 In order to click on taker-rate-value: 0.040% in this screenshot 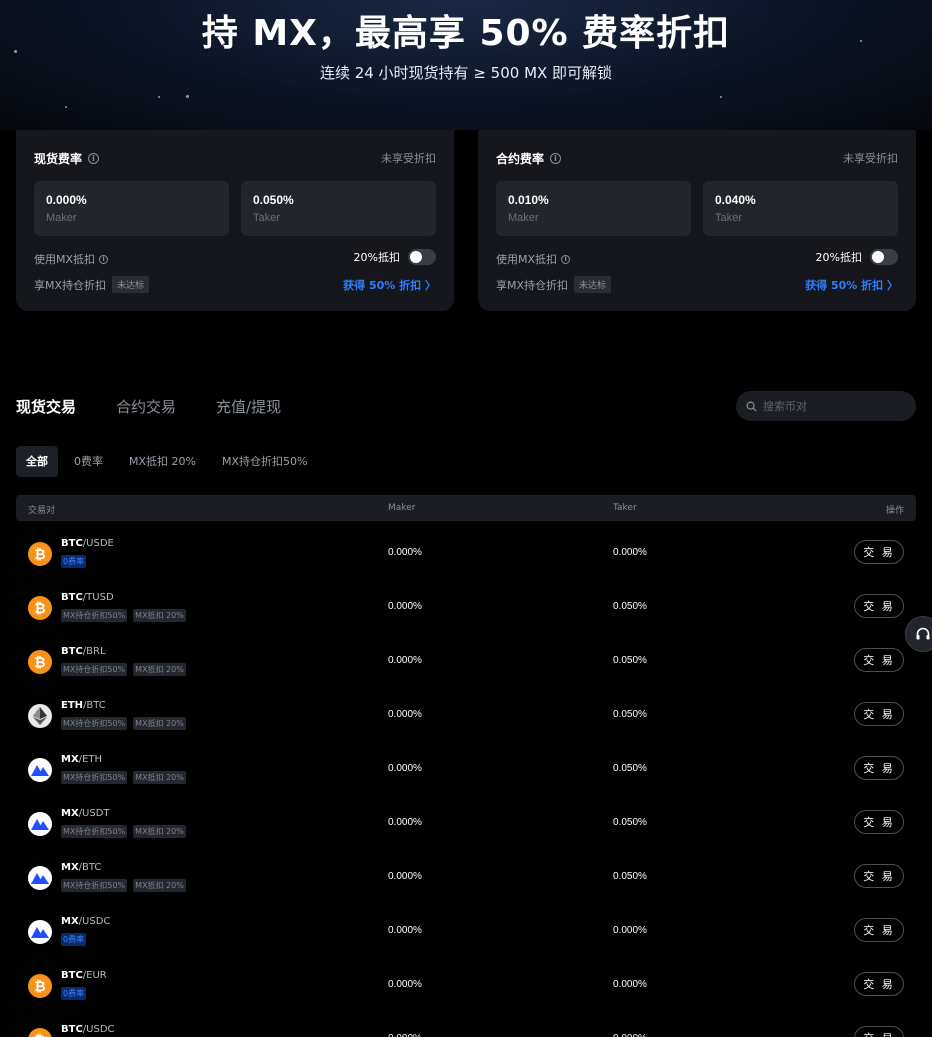, I will do `click(735, 200)`.